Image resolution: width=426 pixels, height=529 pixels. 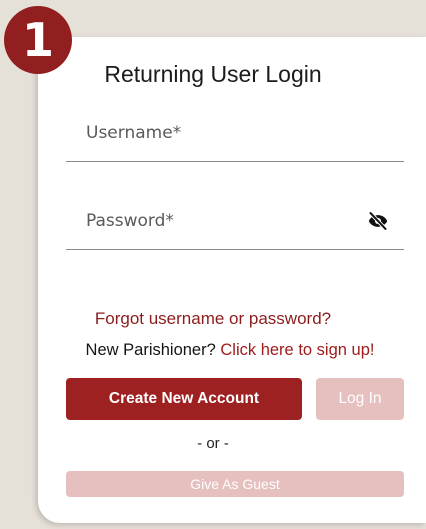 I want to click on password-field, so click(x=235, y=223).